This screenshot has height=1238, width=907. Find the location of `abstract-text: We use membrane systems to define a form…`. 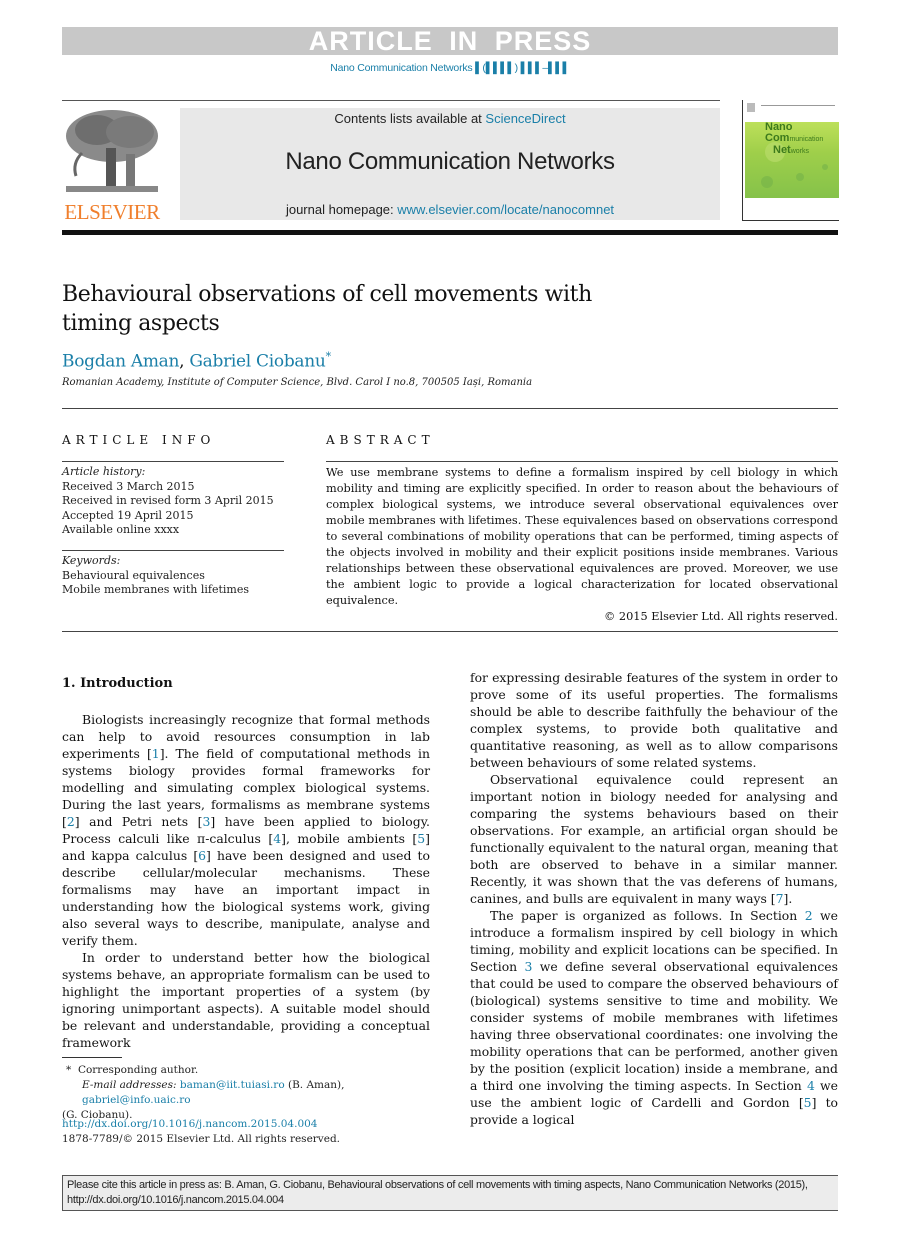

abstract-text: We use membrane systems to define a form… is located at coordinates (582, 536).